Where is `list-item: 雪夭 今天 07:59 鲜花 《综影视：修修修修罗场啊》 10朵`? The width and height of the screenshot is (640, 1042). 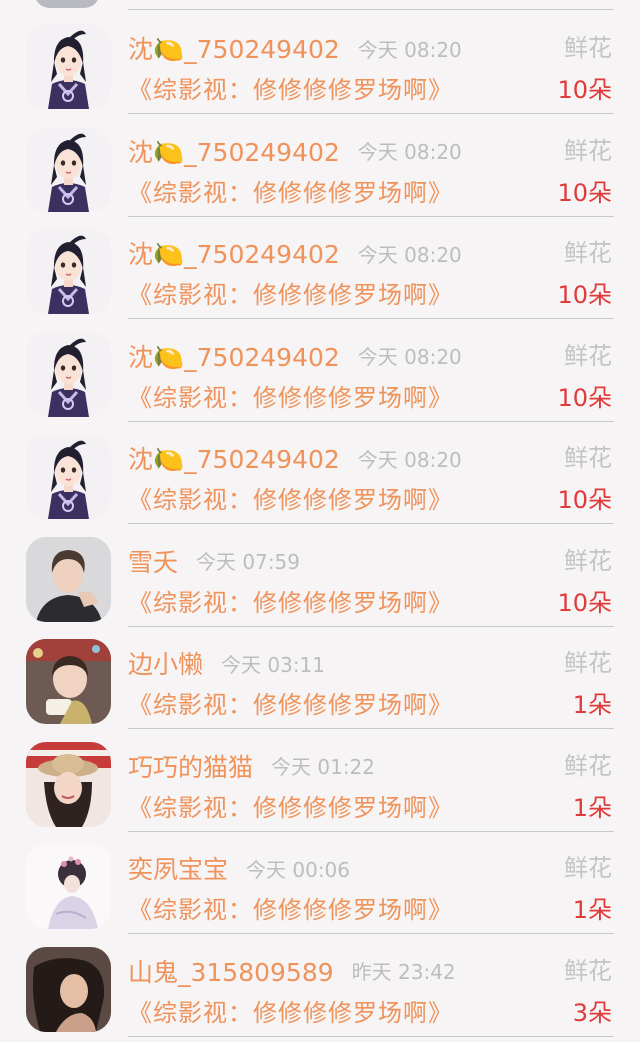
list-item: 雪夭 今天 07:59 鲜花 《综影视：修修修修罗场啊》 10朵 is located at coordinates (320, 580).